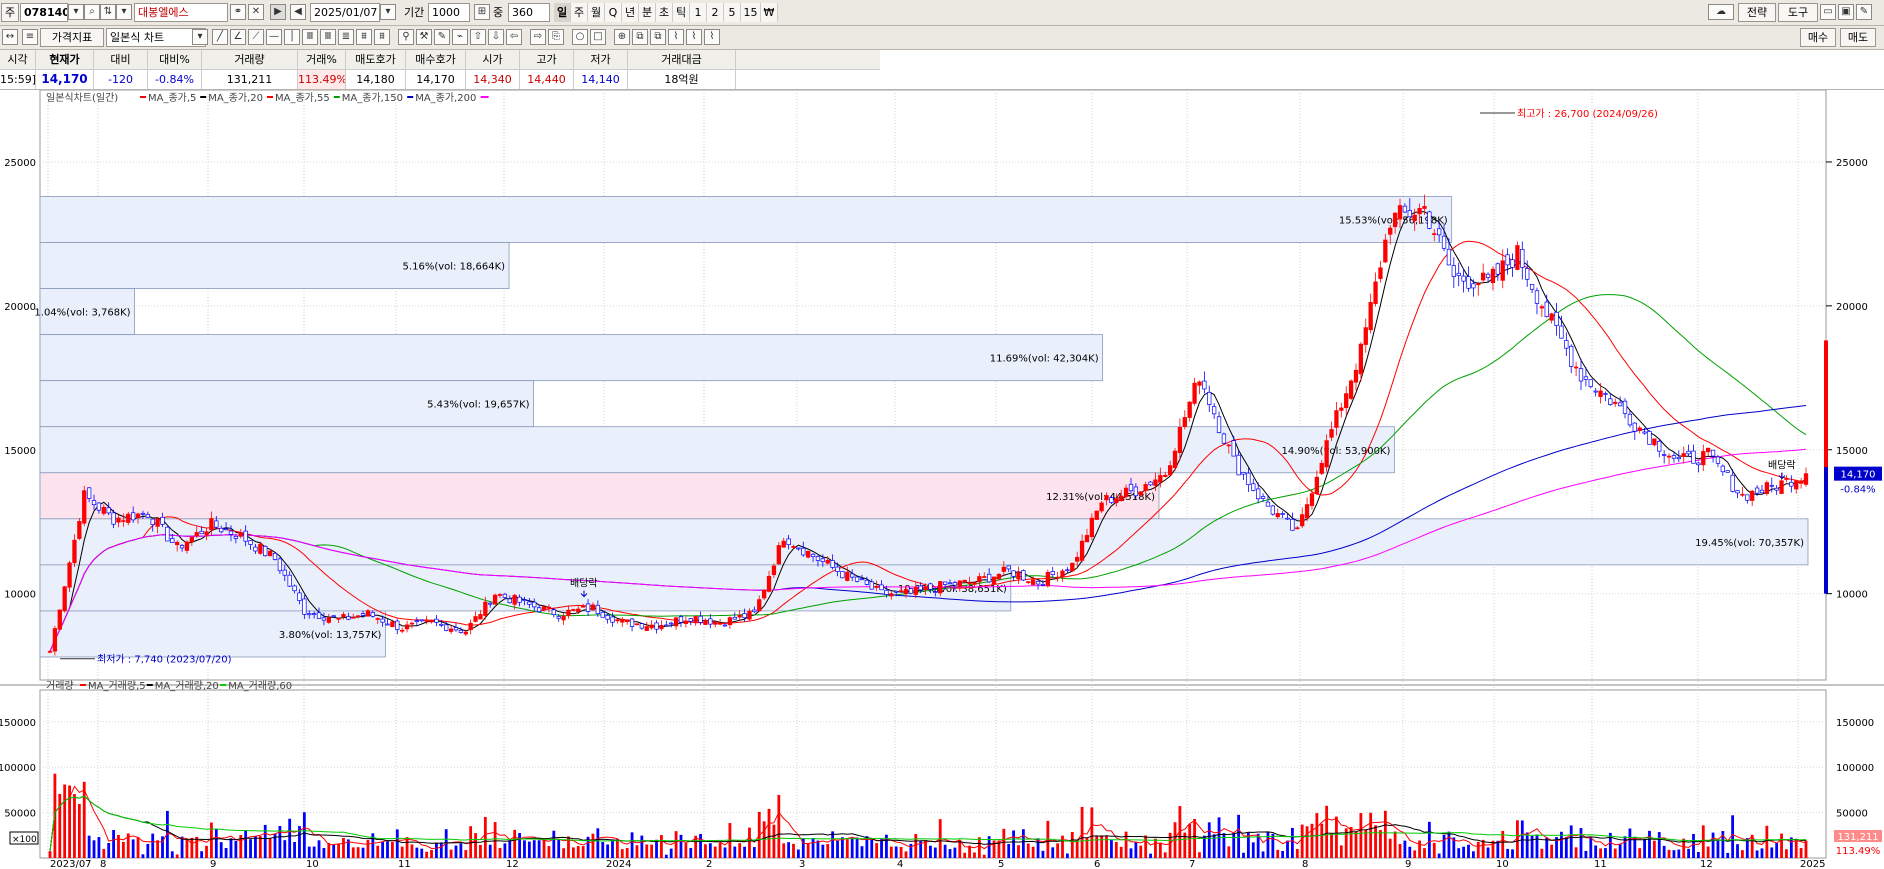 The image size is (1884, 869). I want to click on period-button-11: 15, so click(751, 12).